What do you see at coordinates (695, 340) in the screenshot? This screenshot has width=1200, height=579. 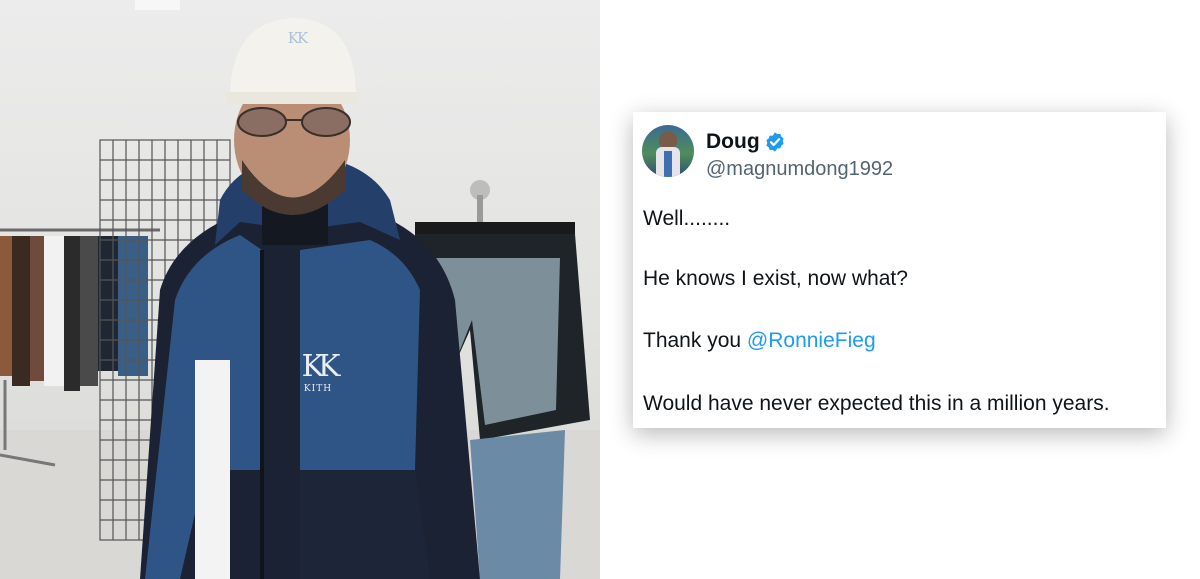 I see `tweet-text-thanks: Thank you` at bounding box center [695, 340].